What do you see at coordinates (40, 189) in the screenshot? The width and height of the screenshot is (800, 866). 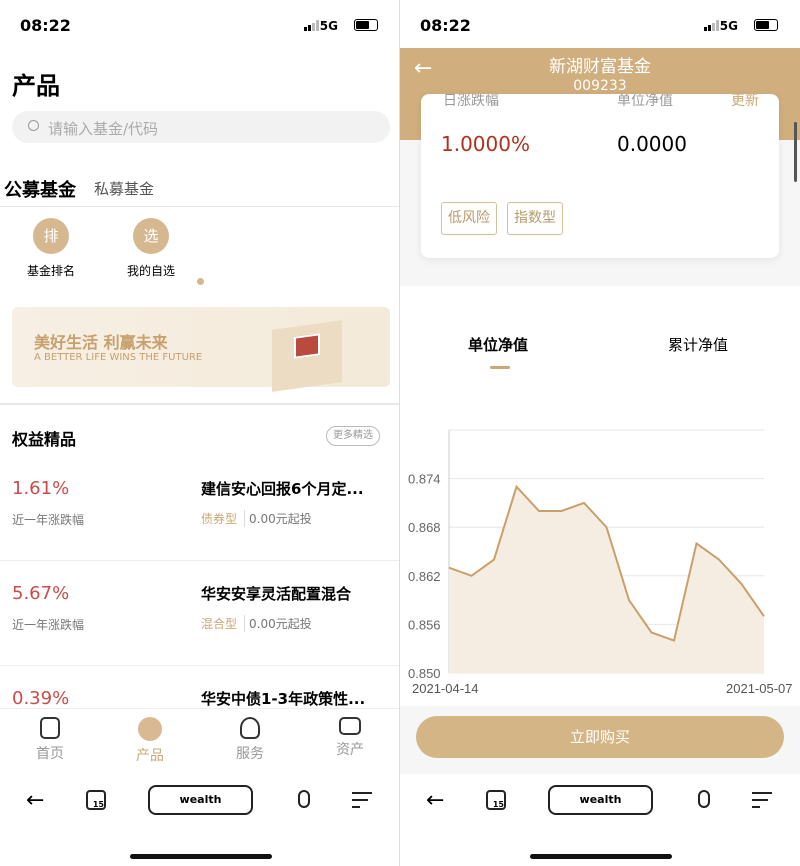 I see `tab-public-fund: 公募基金` at bounding box center [40, 189].